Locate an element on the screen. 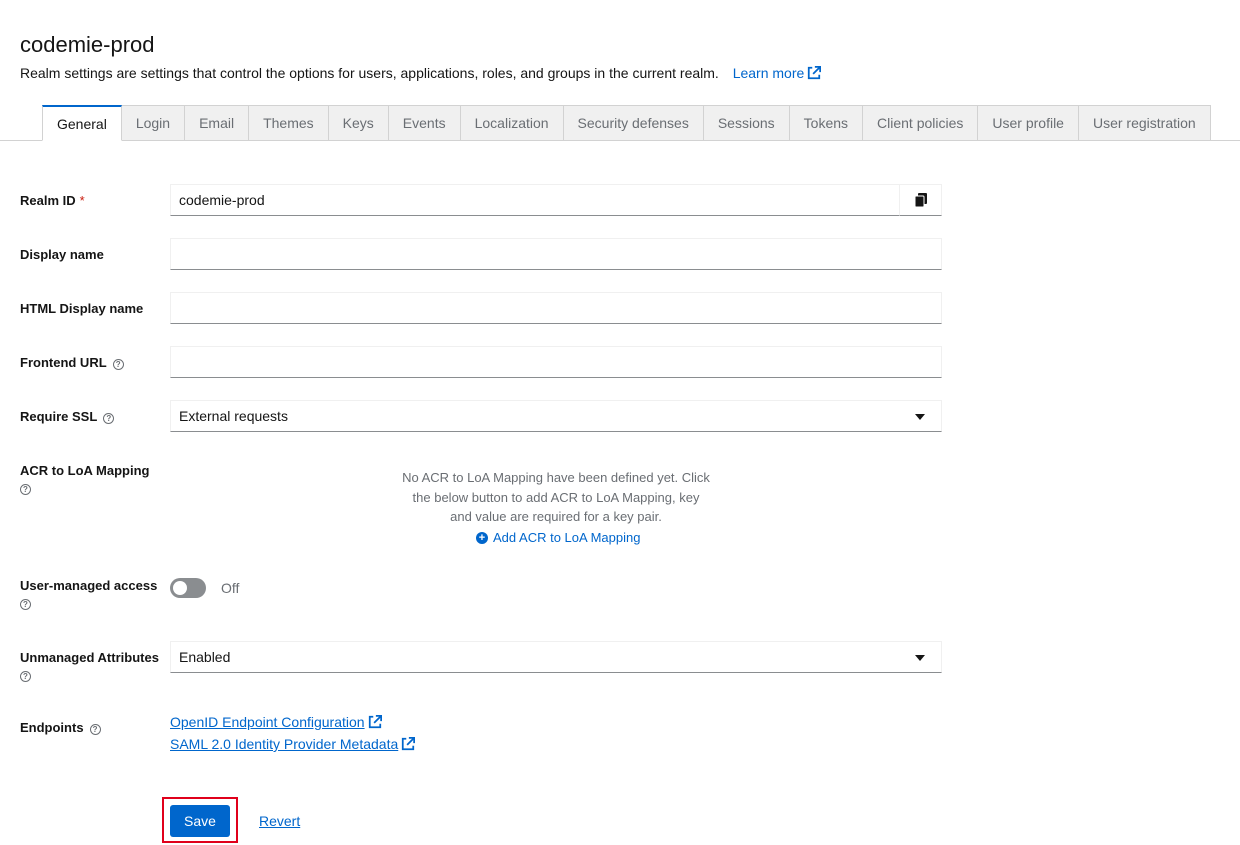  copy-icon is located at coordinates (920, 200).